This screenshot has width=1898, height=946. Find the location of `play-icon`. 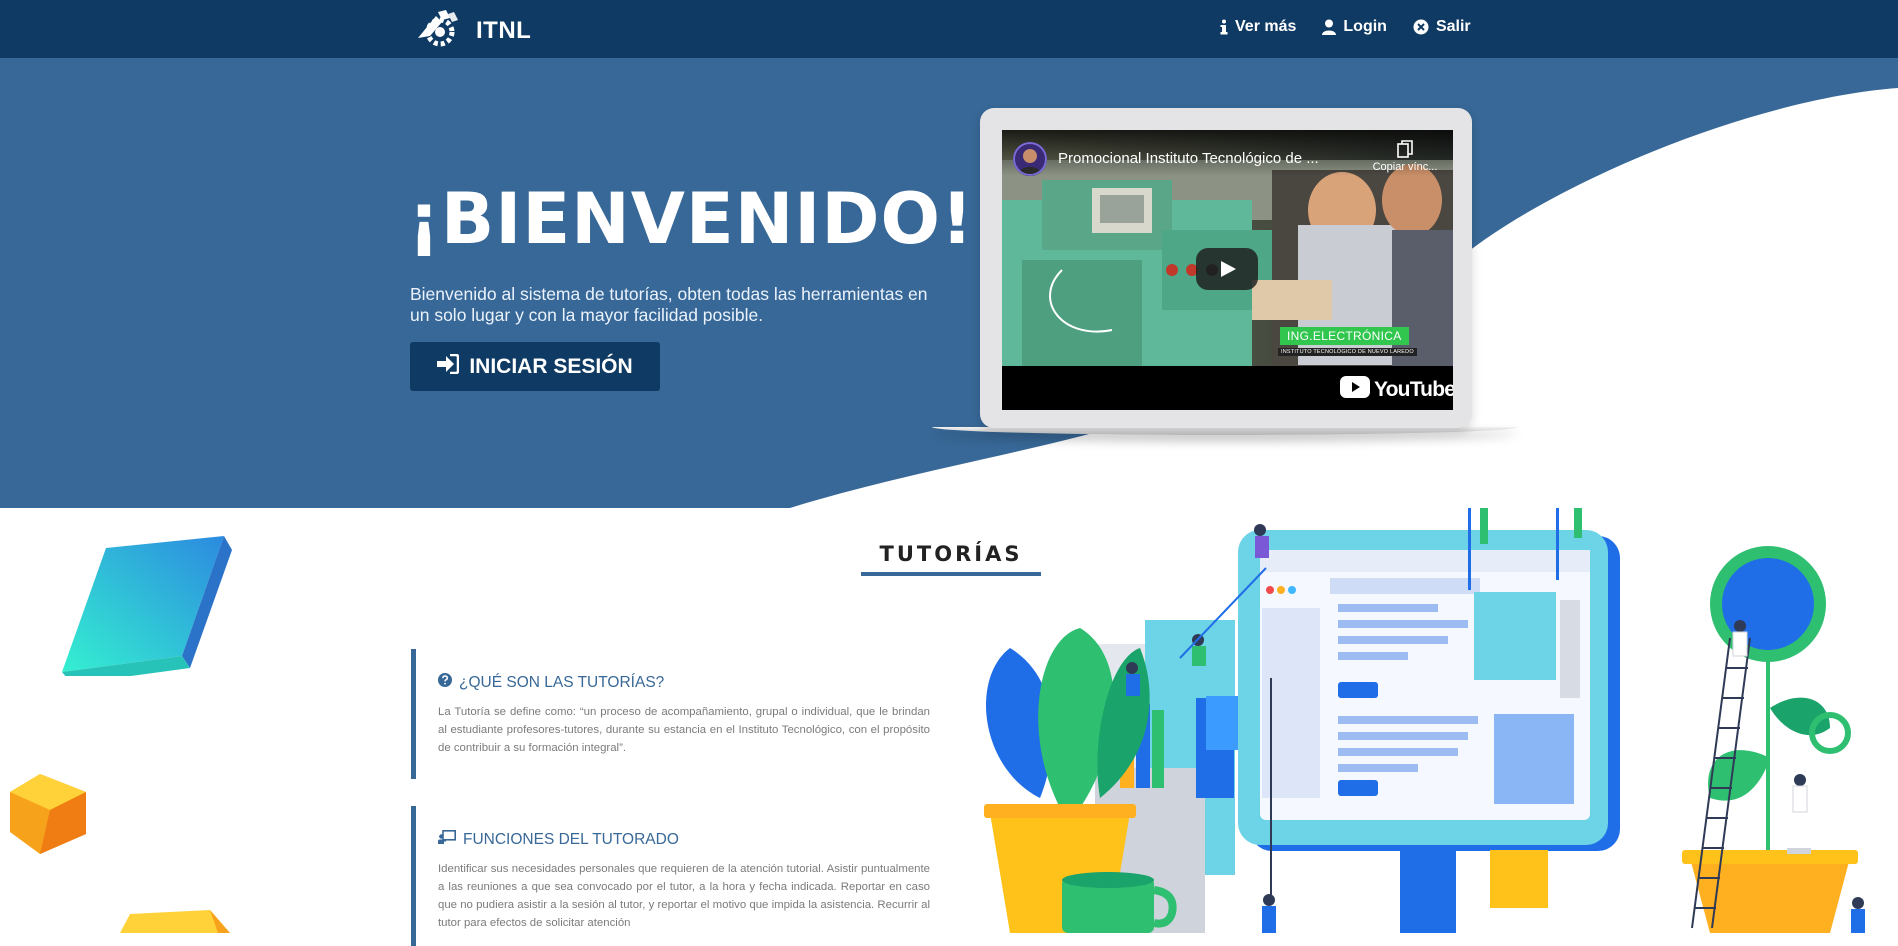

play-icon is located at coordinates (1228, 269).